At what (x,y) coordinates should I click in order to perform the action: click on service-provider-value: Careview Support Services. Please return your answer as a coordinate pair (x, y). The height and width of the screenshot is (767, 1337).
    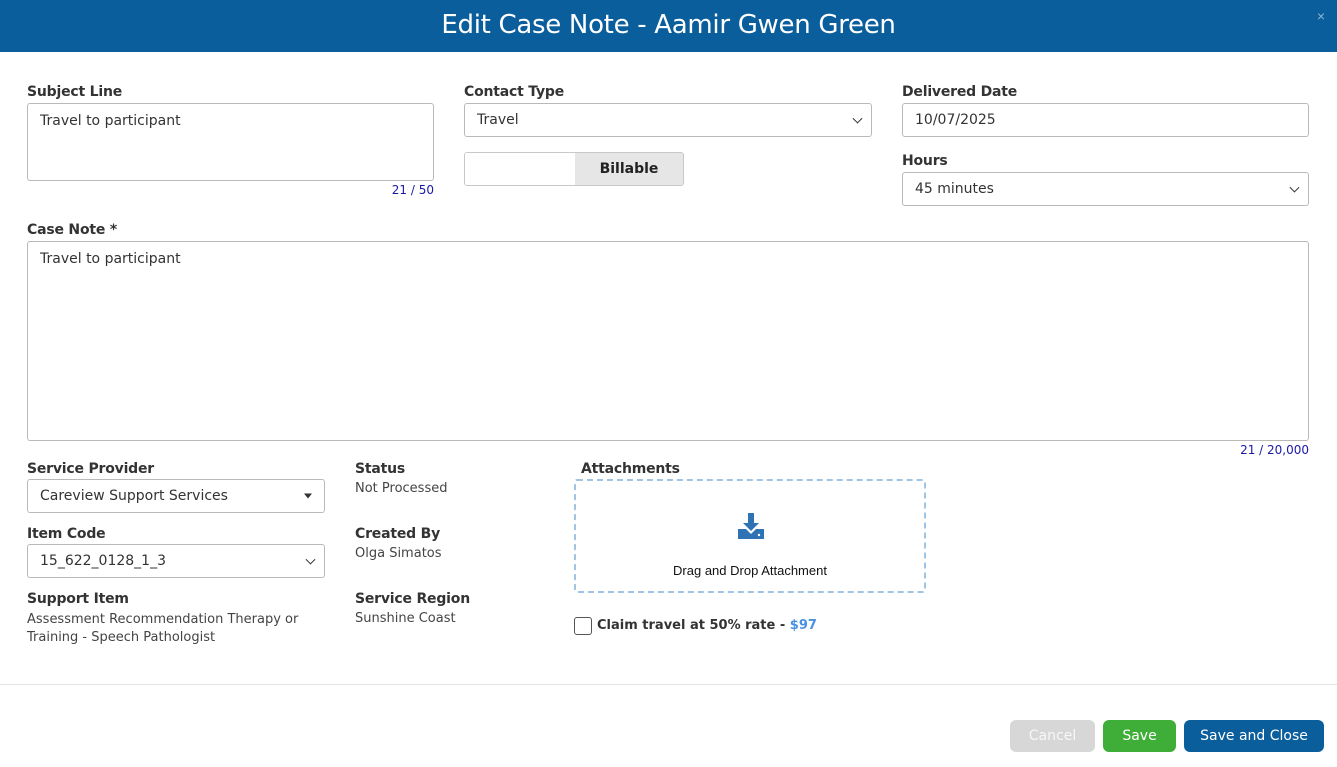
    Looking at the image, I should click on (134, 496).